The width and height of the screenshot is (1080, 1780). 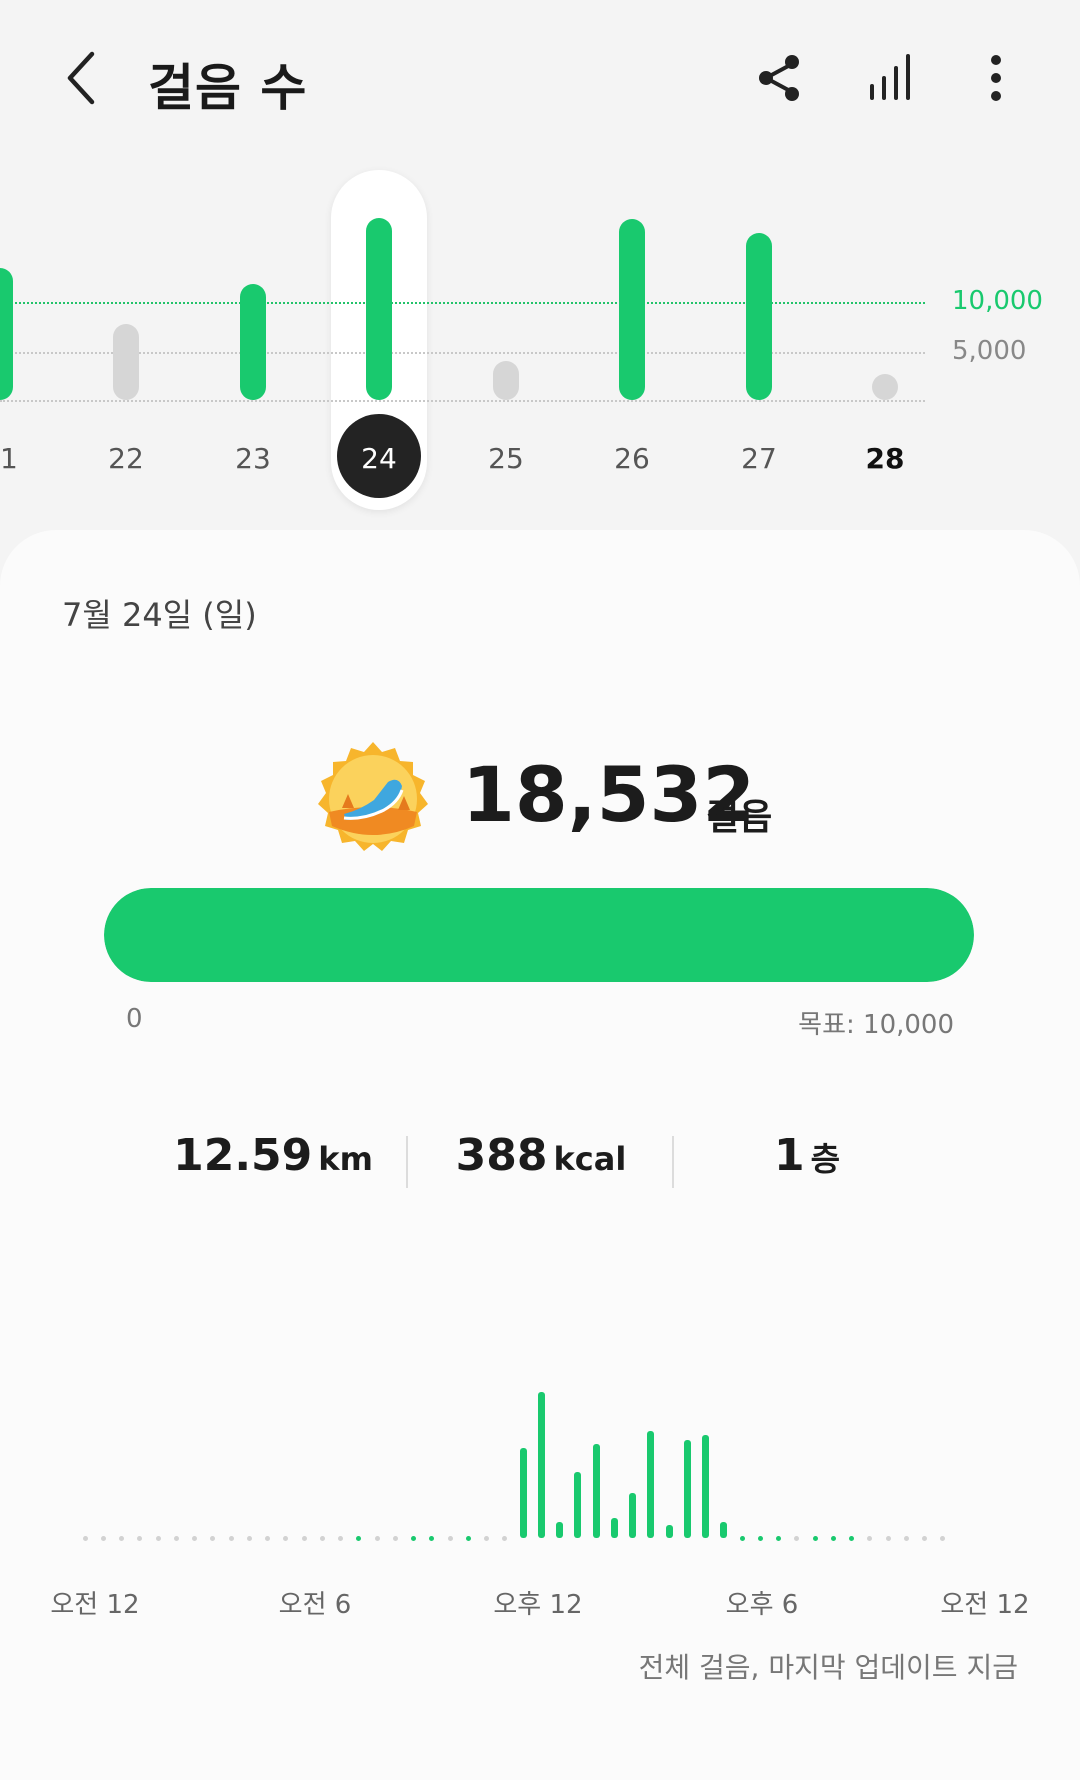 What do you see at coordinates (462, 401) in the screenshot?
I see `zero-gridline` at bounding box center [462, 401].